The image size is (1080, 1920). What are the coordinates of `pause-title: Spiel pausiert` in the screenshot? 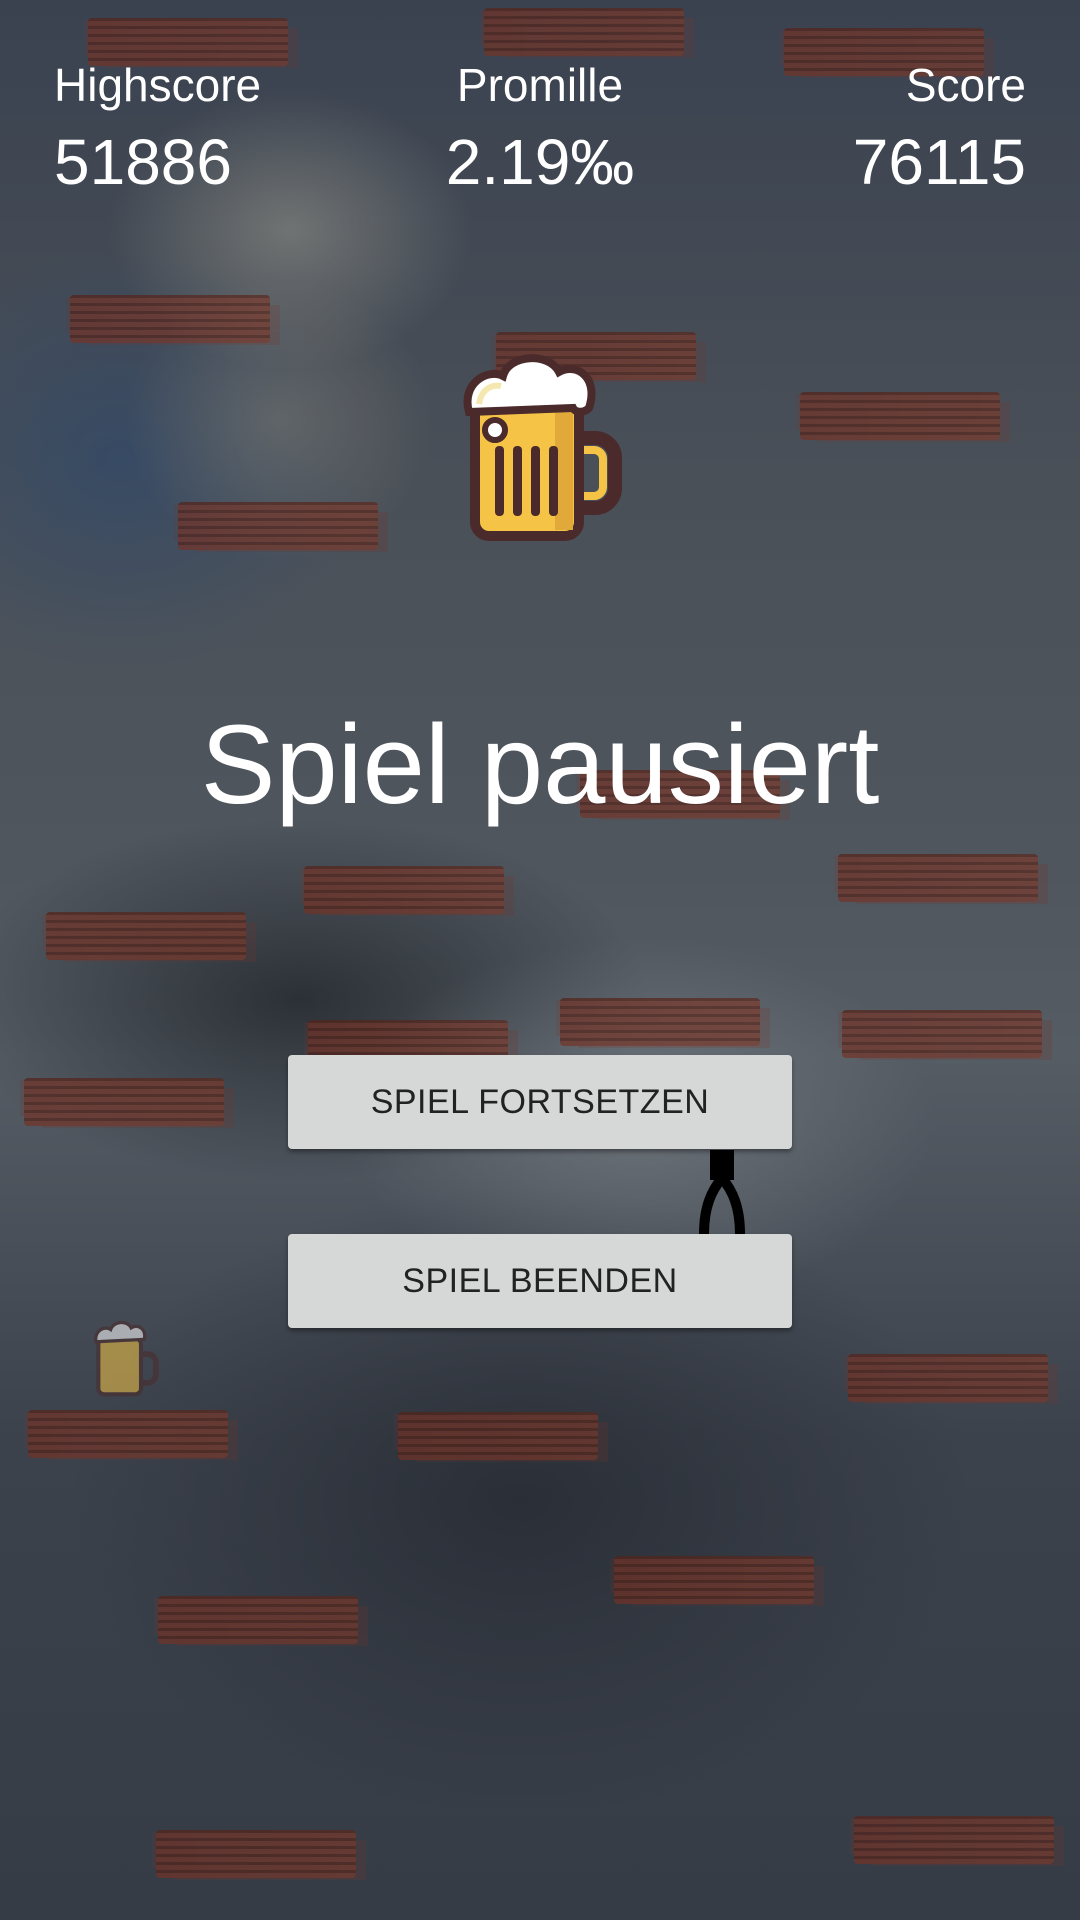 It's located at (540, 764).